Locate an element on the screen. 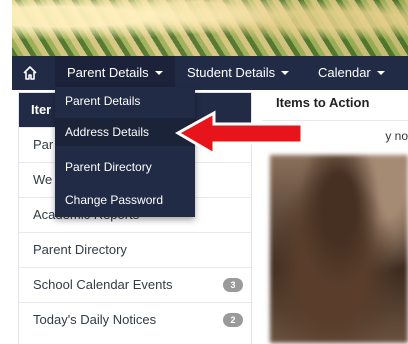  nav-student-details: Student Details is located at coordinates (238, 73).